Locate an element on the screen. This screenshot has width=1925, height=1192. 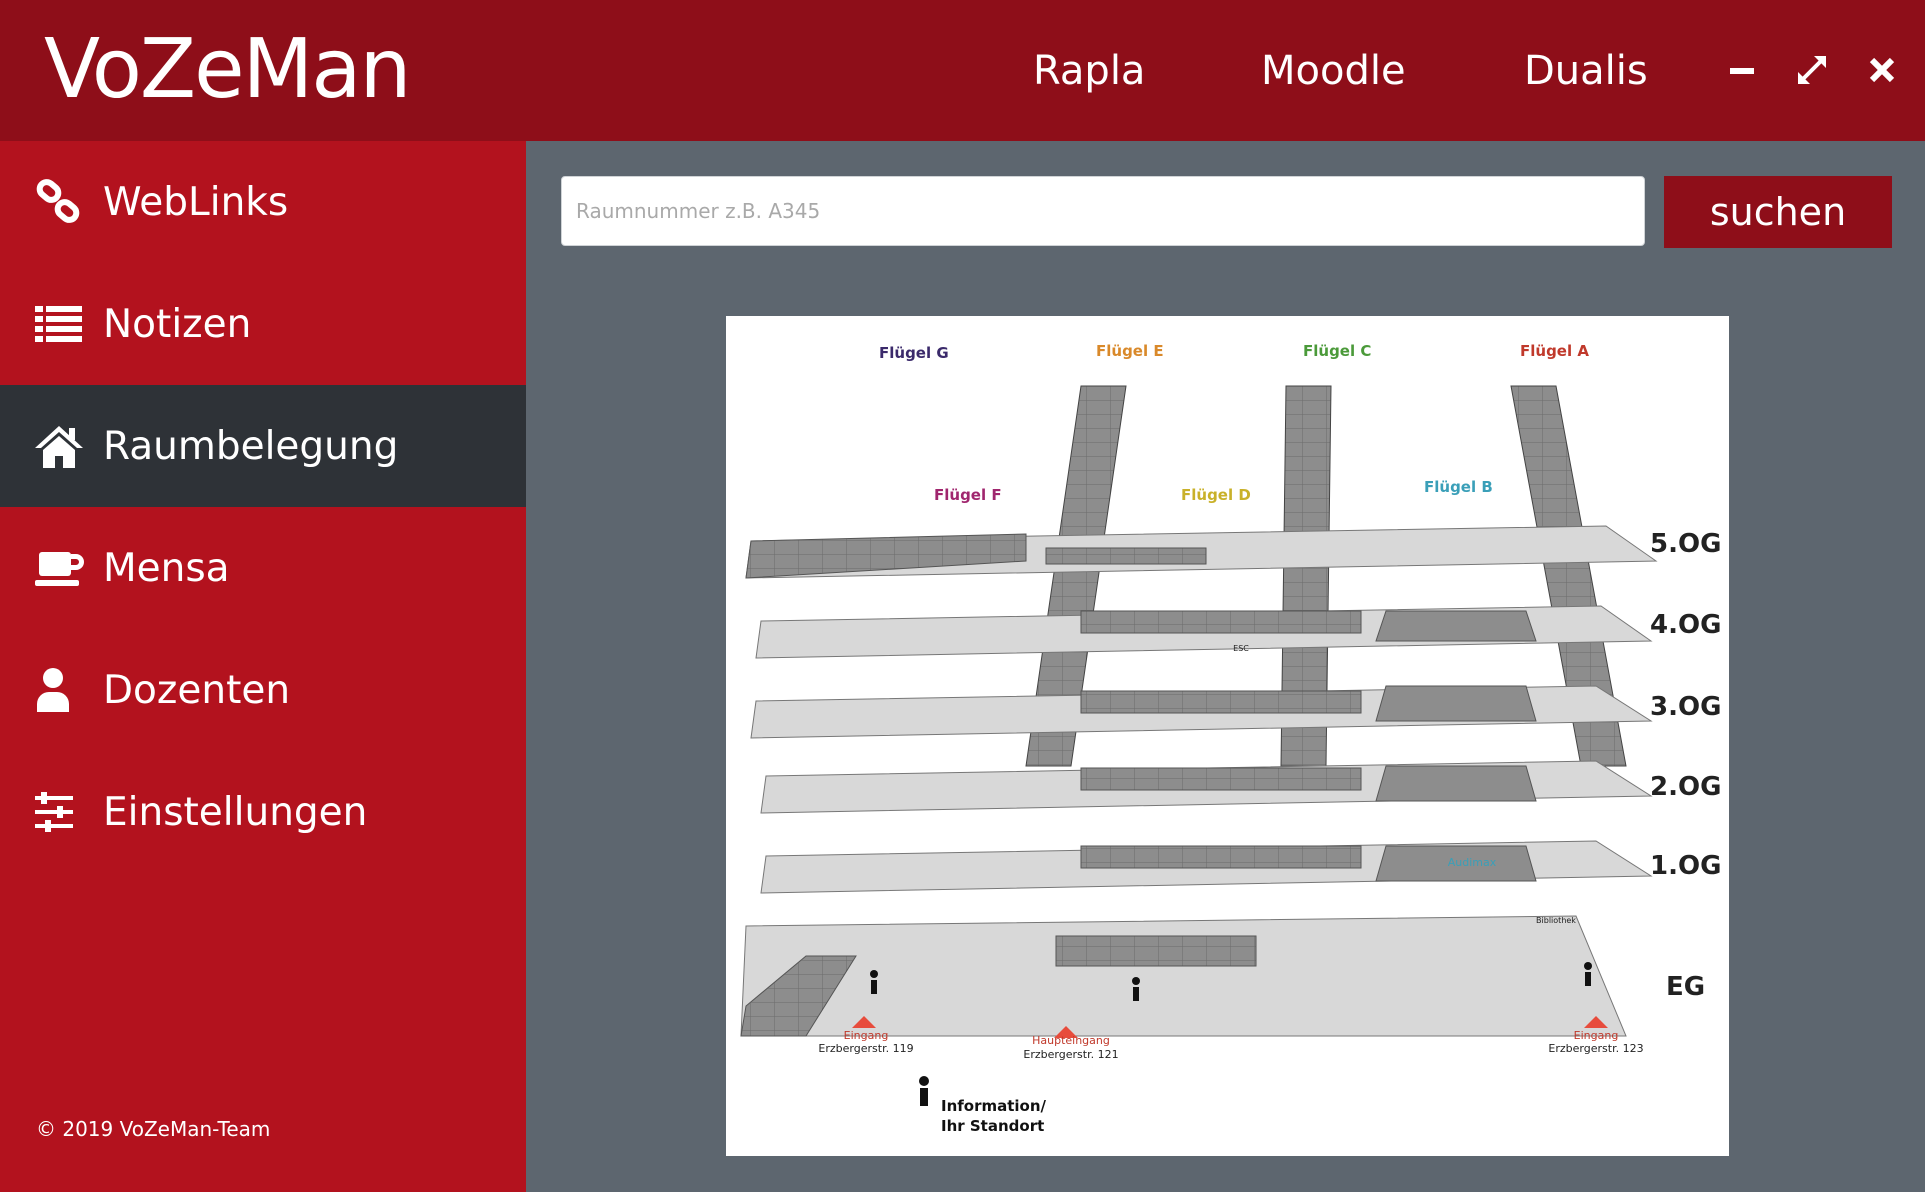
title-bar: VoZeMan Rapla Moodle Dualis is located at coordinates (962, 70).